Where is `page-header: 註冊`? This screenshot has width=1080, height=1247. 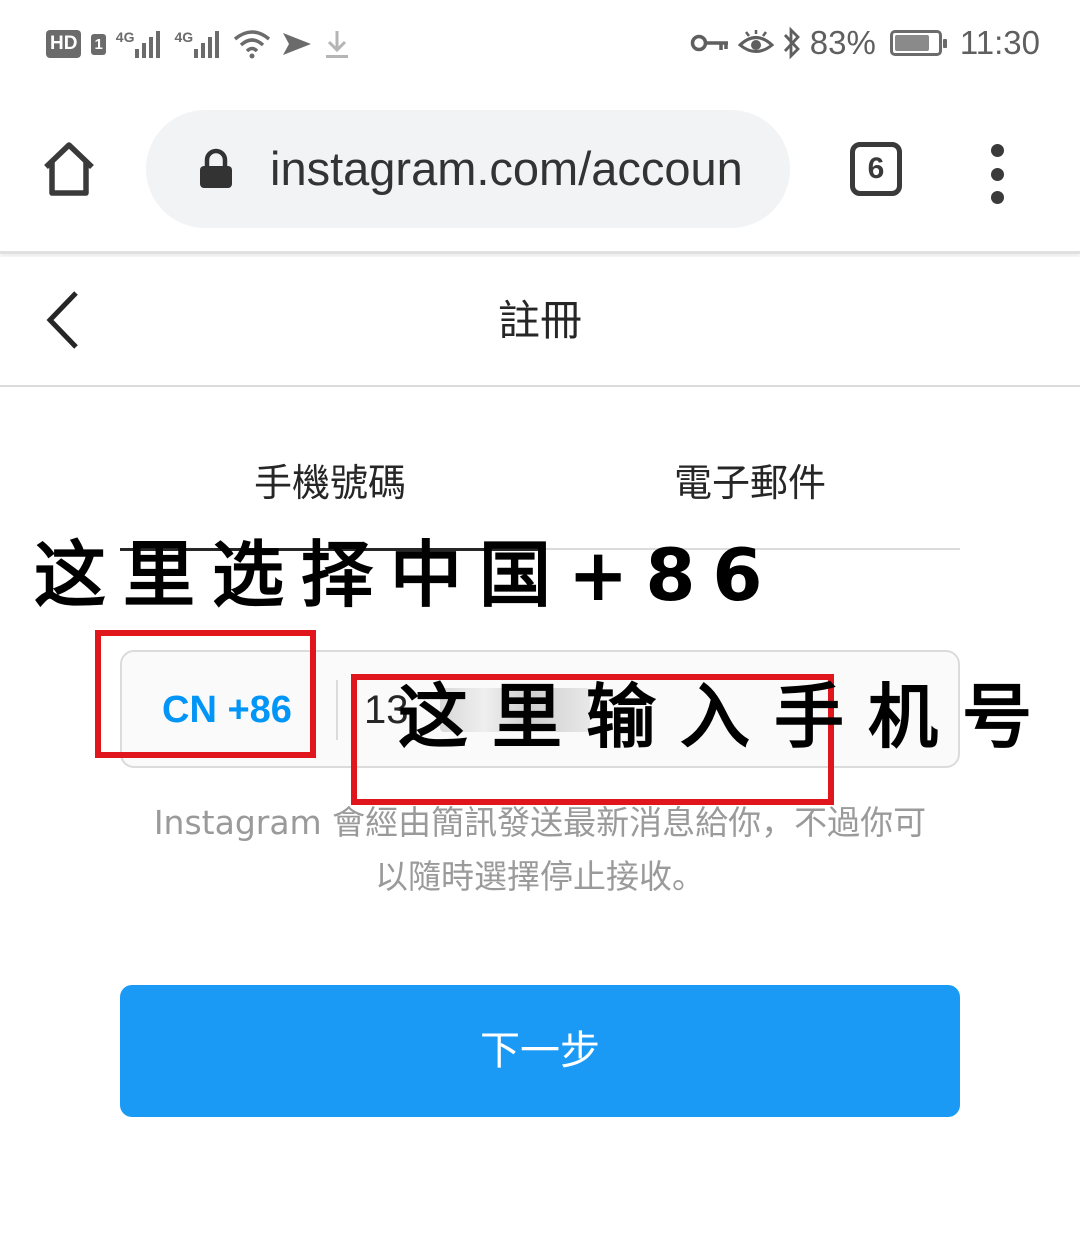 page-header: 註冊 is located at coordinates (540, 322).